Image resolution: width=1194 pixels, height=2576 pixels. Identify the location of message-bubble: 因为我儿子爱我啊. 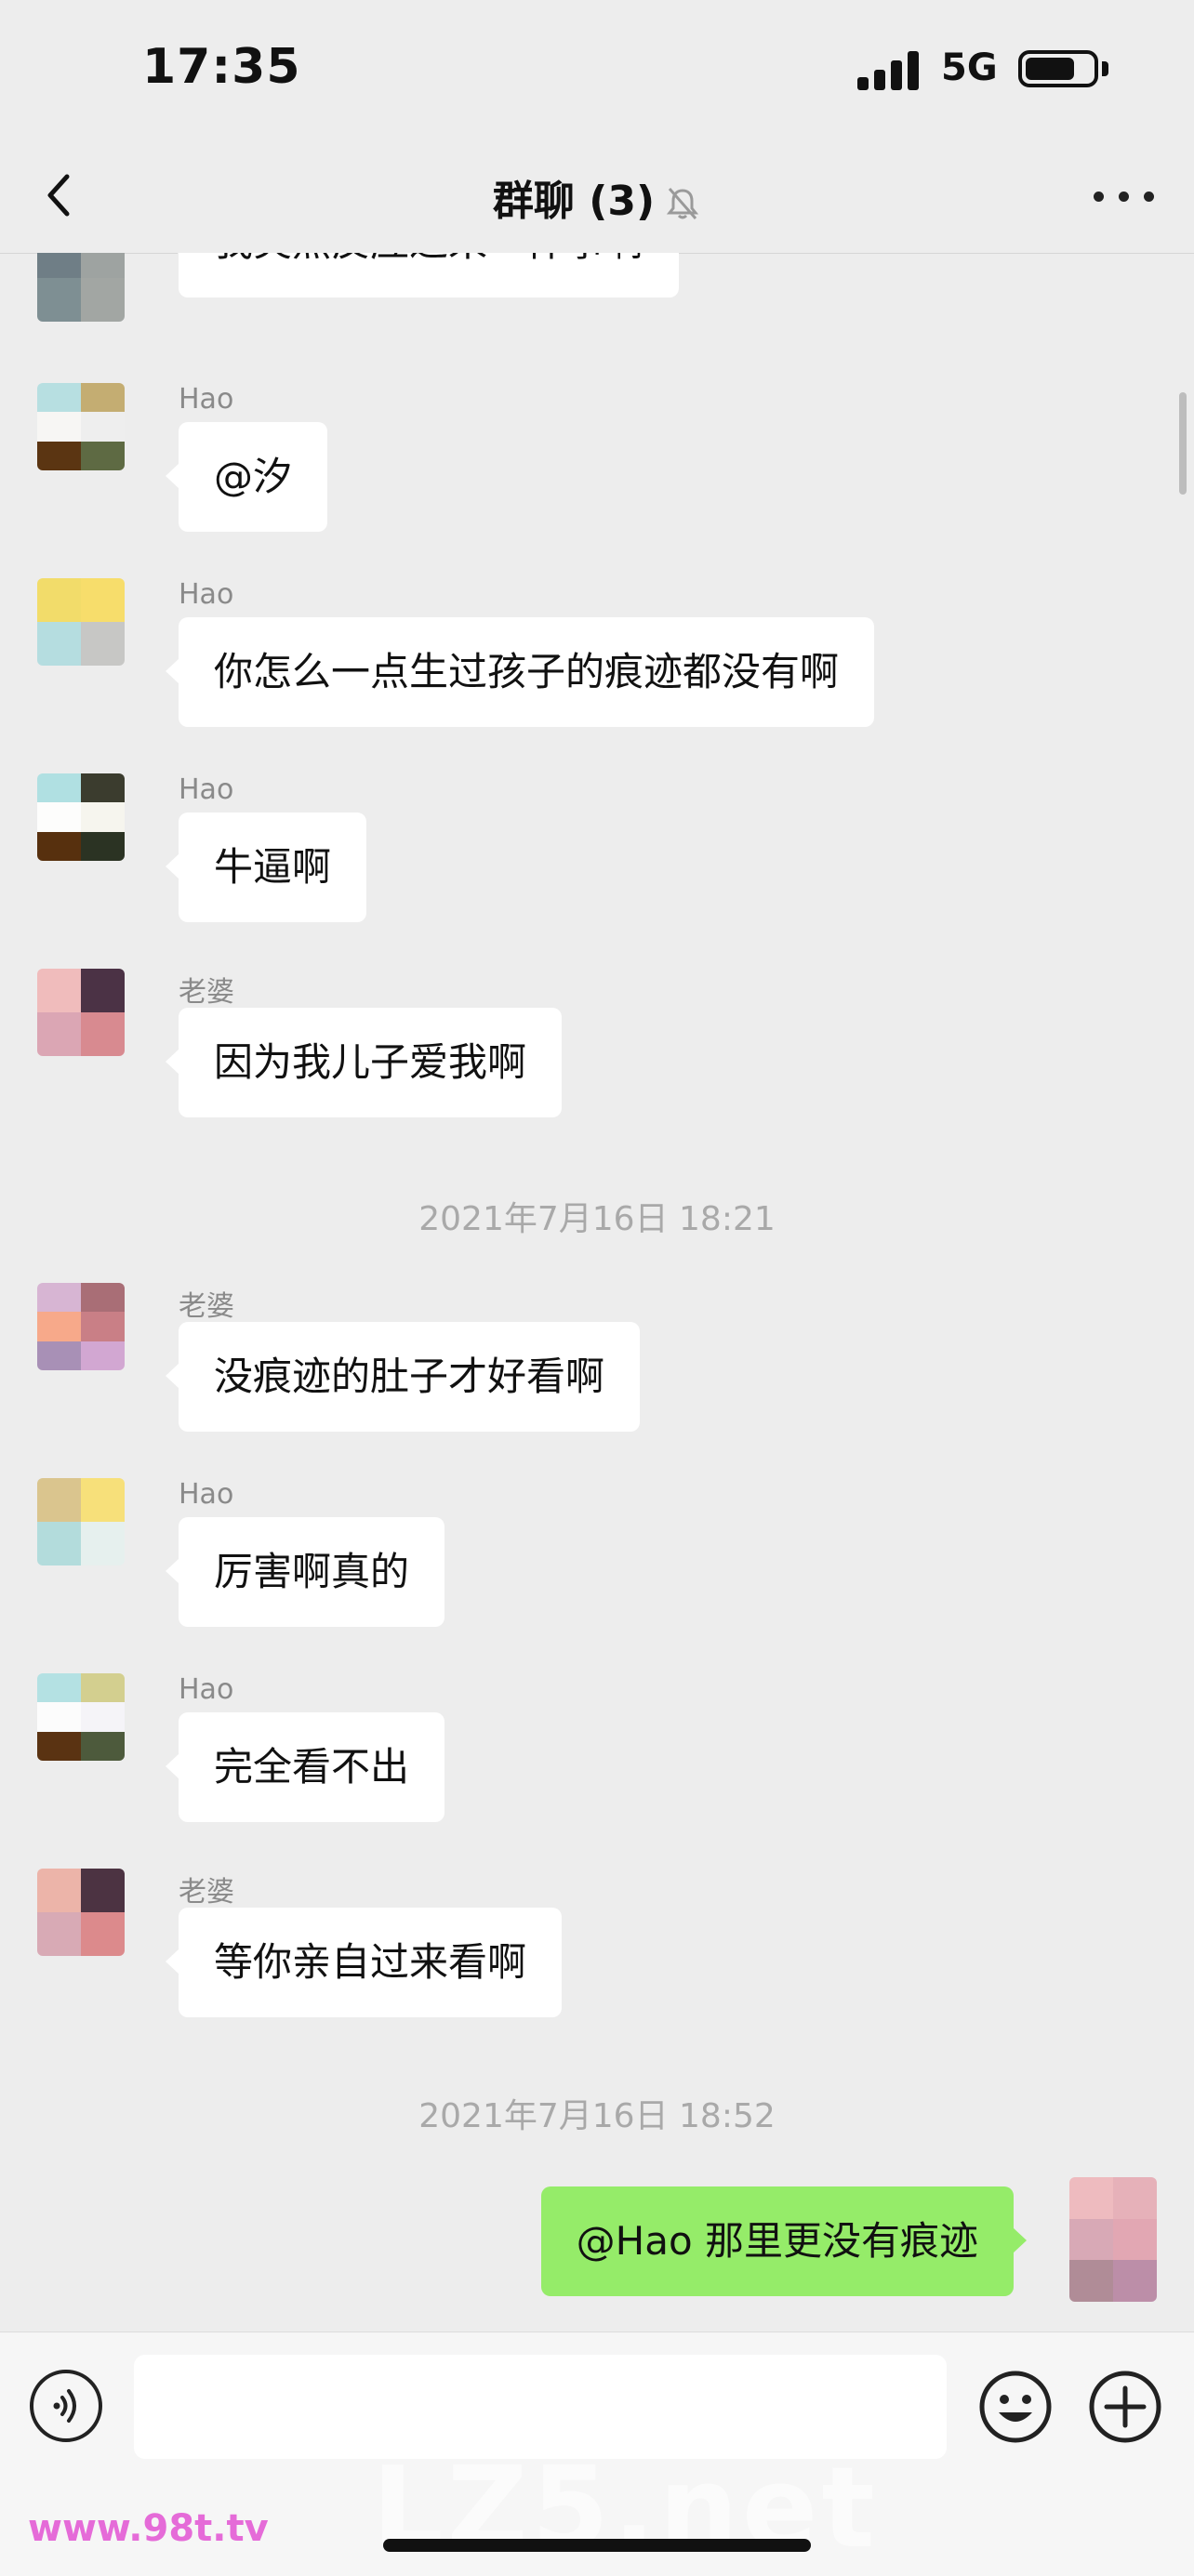
(364, 1062).